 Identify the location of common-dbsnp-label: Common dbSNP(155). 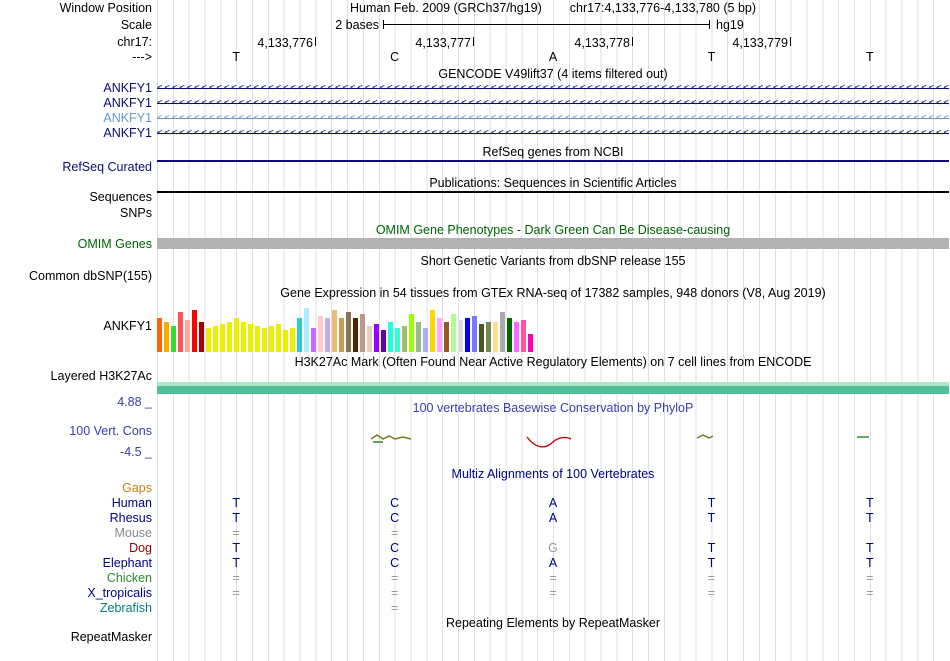
(76, 276).